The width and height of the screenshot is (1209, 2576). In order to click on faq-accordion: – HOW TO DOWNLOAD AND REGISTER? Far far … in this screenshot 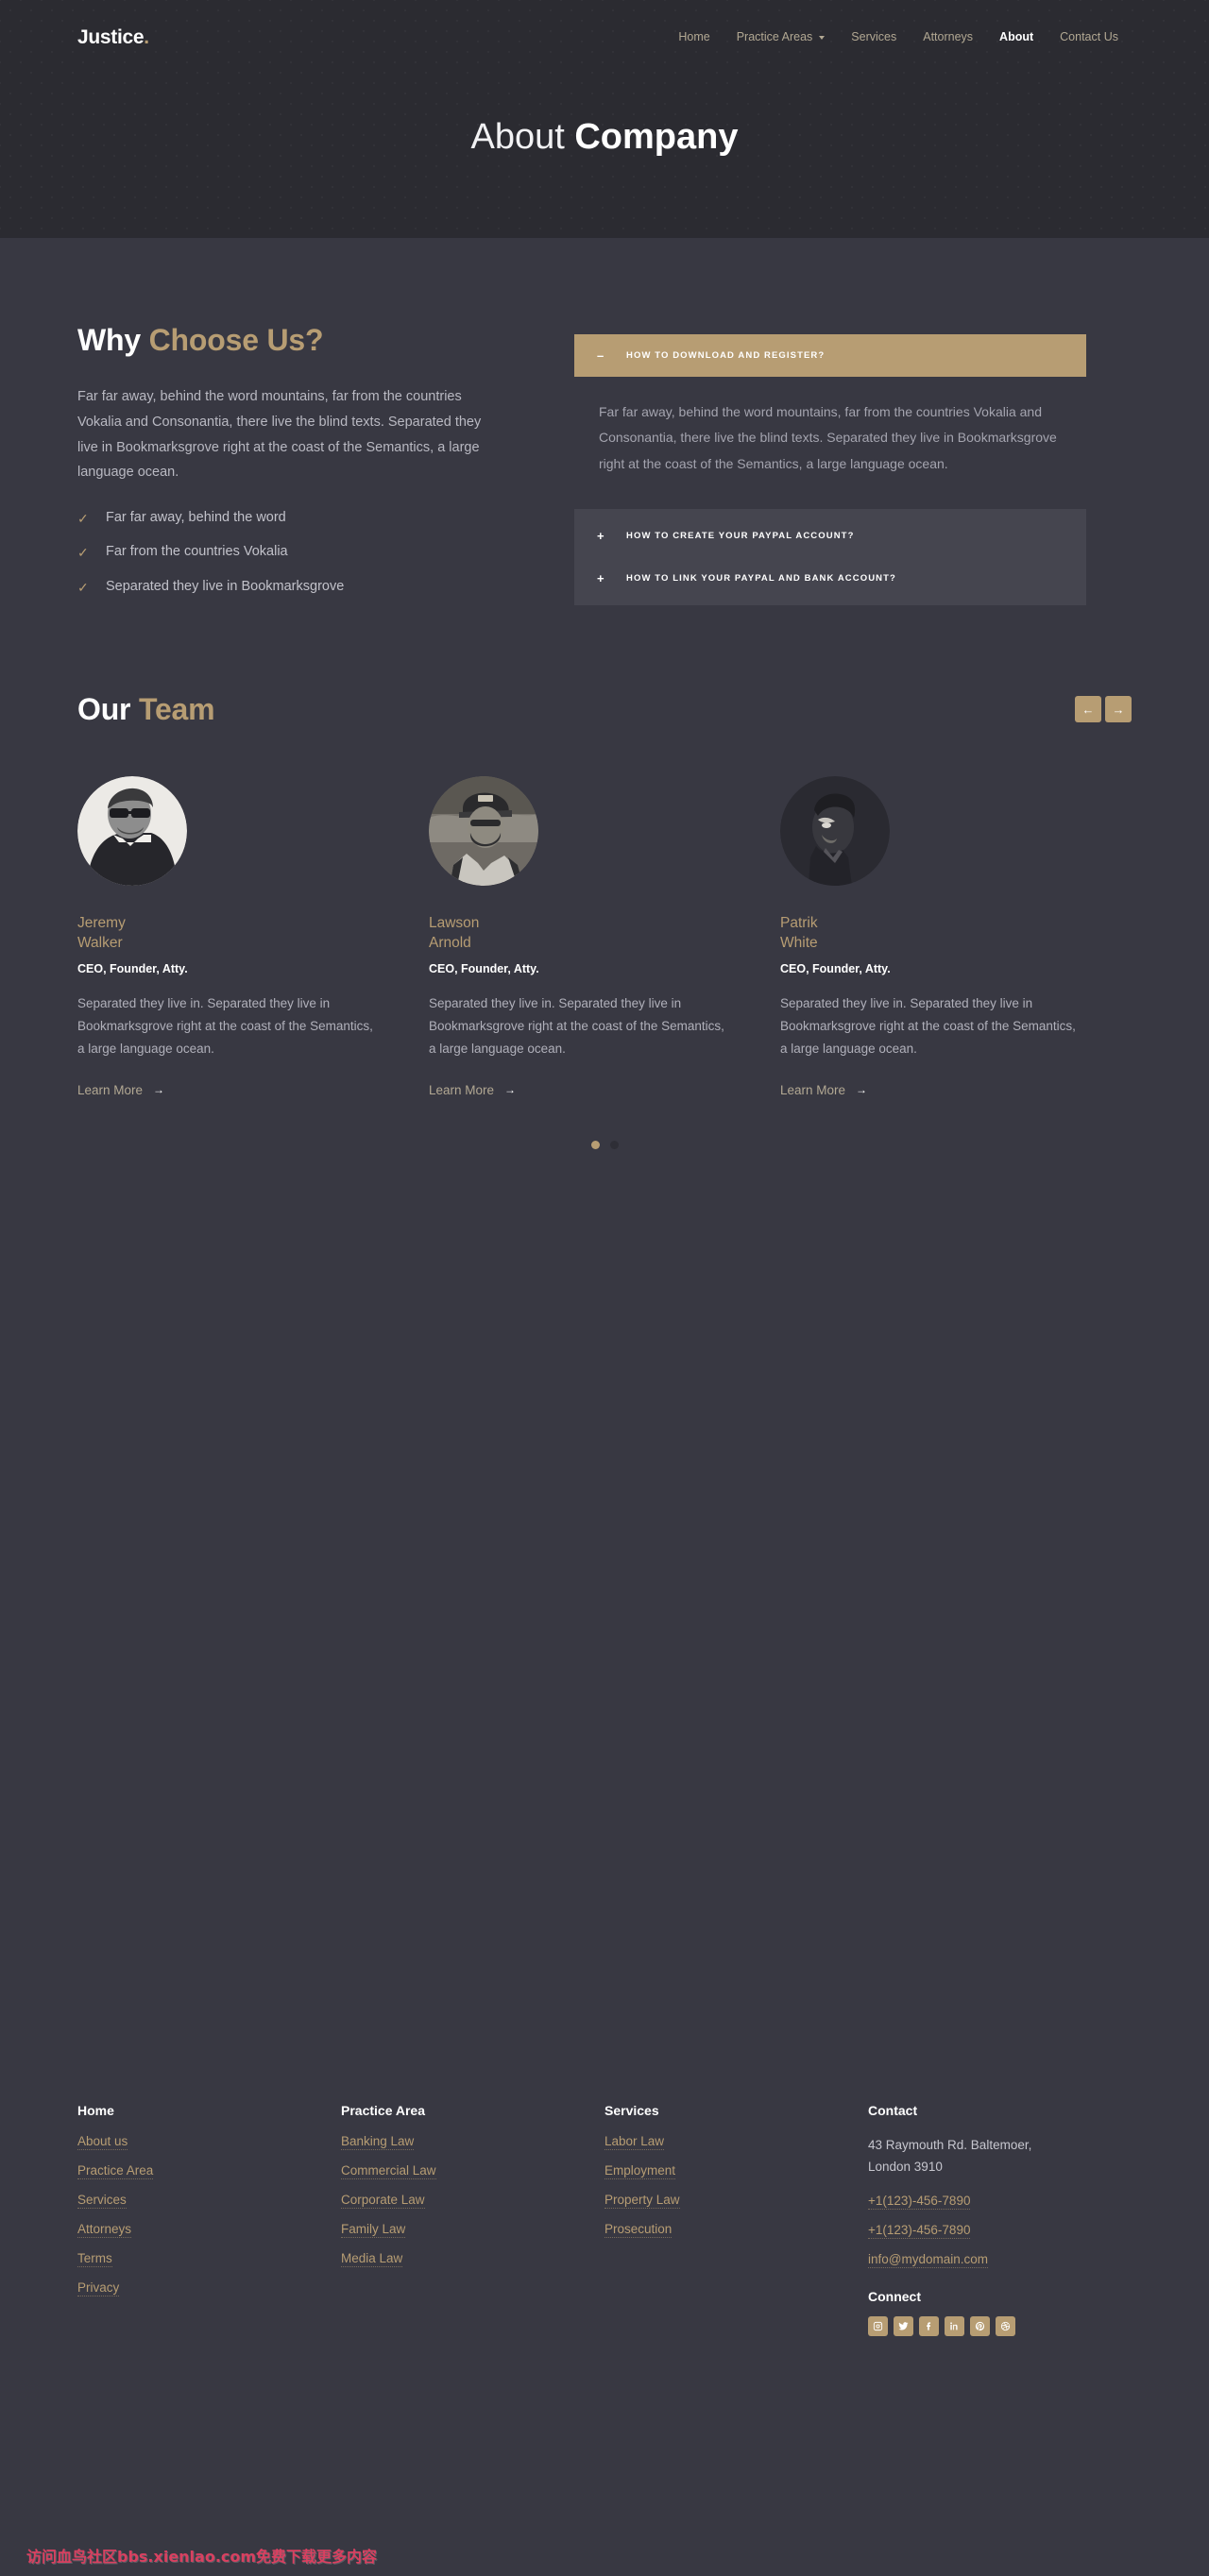, I will do `click(830, 469)`.